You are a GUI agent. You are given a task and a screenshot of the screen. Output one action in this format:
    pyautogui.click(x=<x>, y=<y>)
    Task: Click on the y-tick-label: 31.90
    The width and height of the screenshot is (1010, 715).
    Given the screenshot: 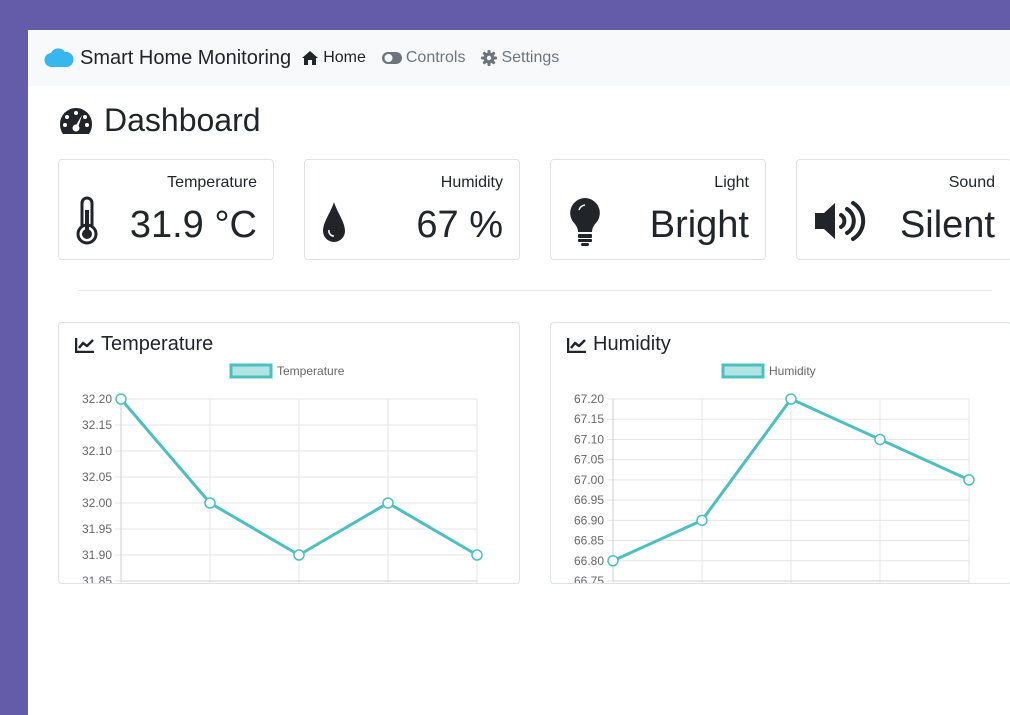 What is the action you would take?
    pyautogui.click(x=97, y=555)
    